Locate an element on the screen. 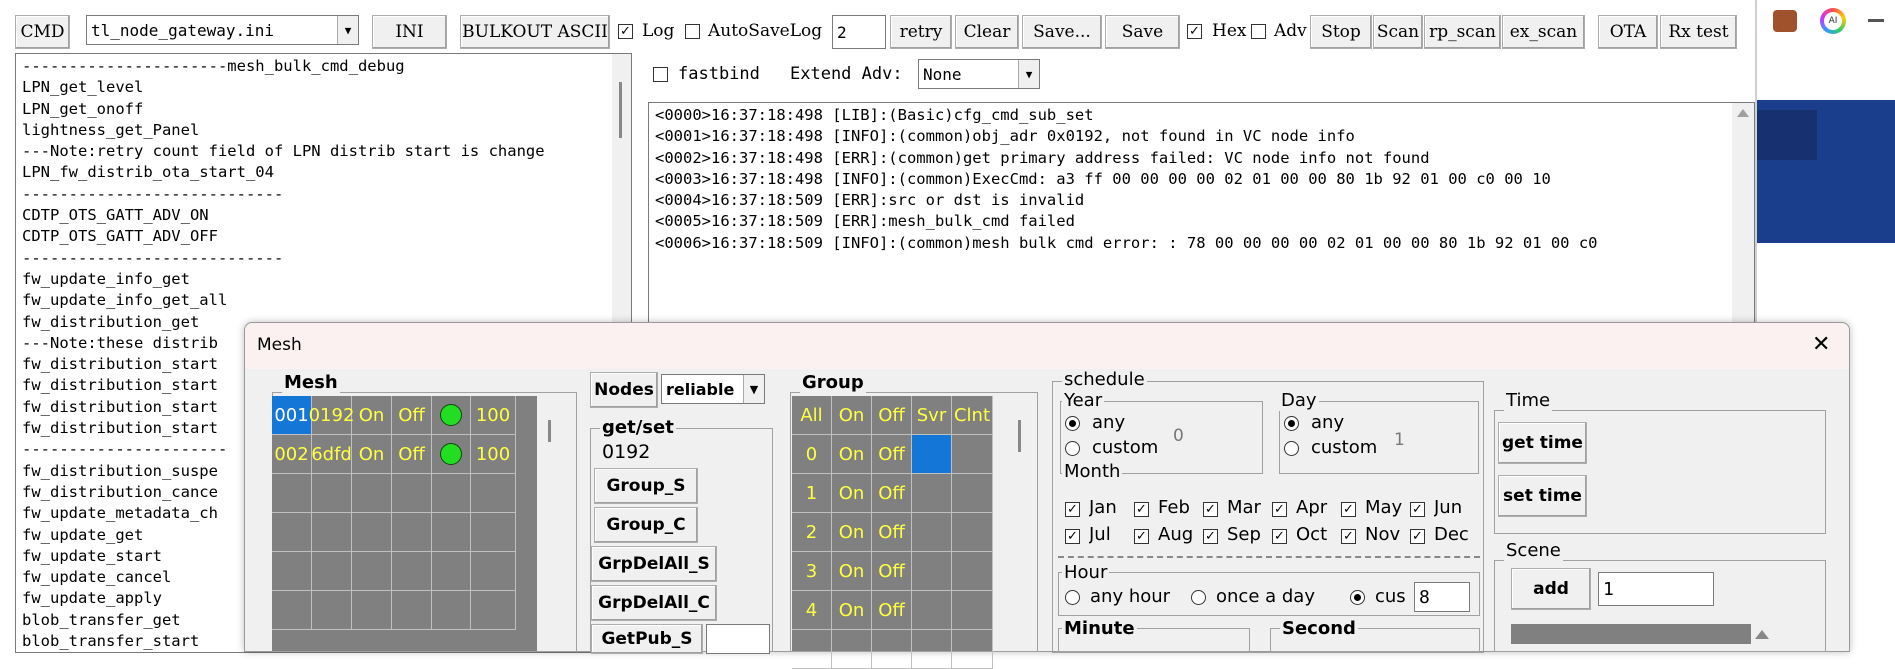 The image size is (1895, 669). autosavelog-checkbox is located at coordinates (692, 31).